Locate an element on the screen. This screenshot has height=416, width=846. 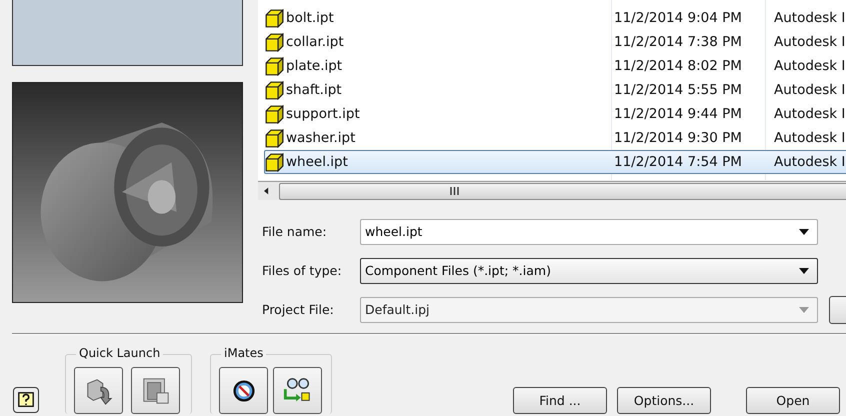
date-modified: 11/2/2014 5:55 PM is located at coordinates (678, 90).